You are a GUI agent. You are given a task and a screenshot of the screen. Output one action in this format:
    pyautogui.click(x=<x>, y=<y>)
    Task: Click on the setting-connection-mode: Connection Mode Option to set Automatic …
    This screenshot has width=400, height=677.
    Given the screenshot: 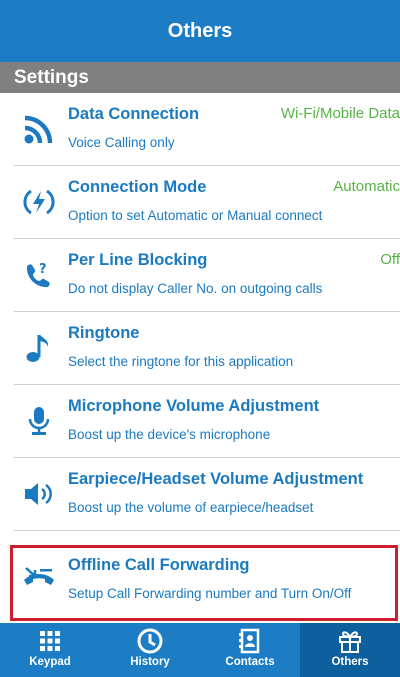 What is the action you would take?
    pyautogui.click(x=200, y=202)
    